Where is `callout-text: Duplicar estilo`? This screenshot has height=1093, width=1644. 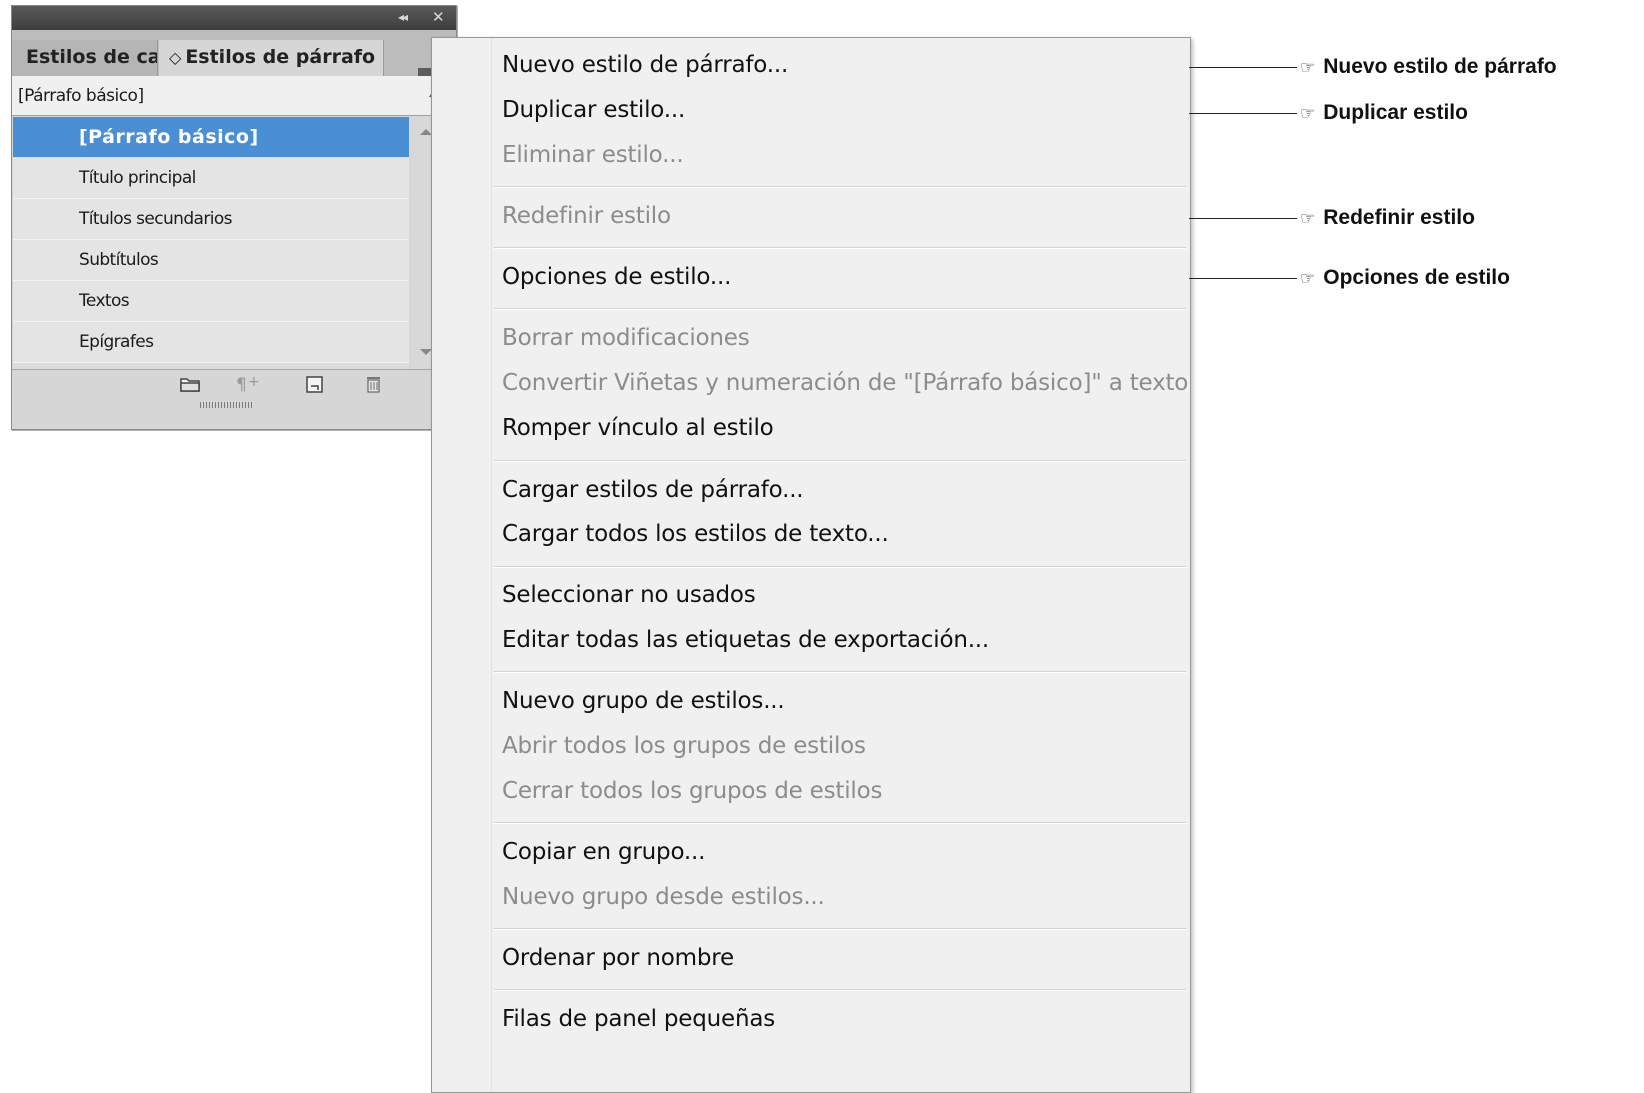 callout-text: Duplicar estilo is located at coordinates (1395, 112).